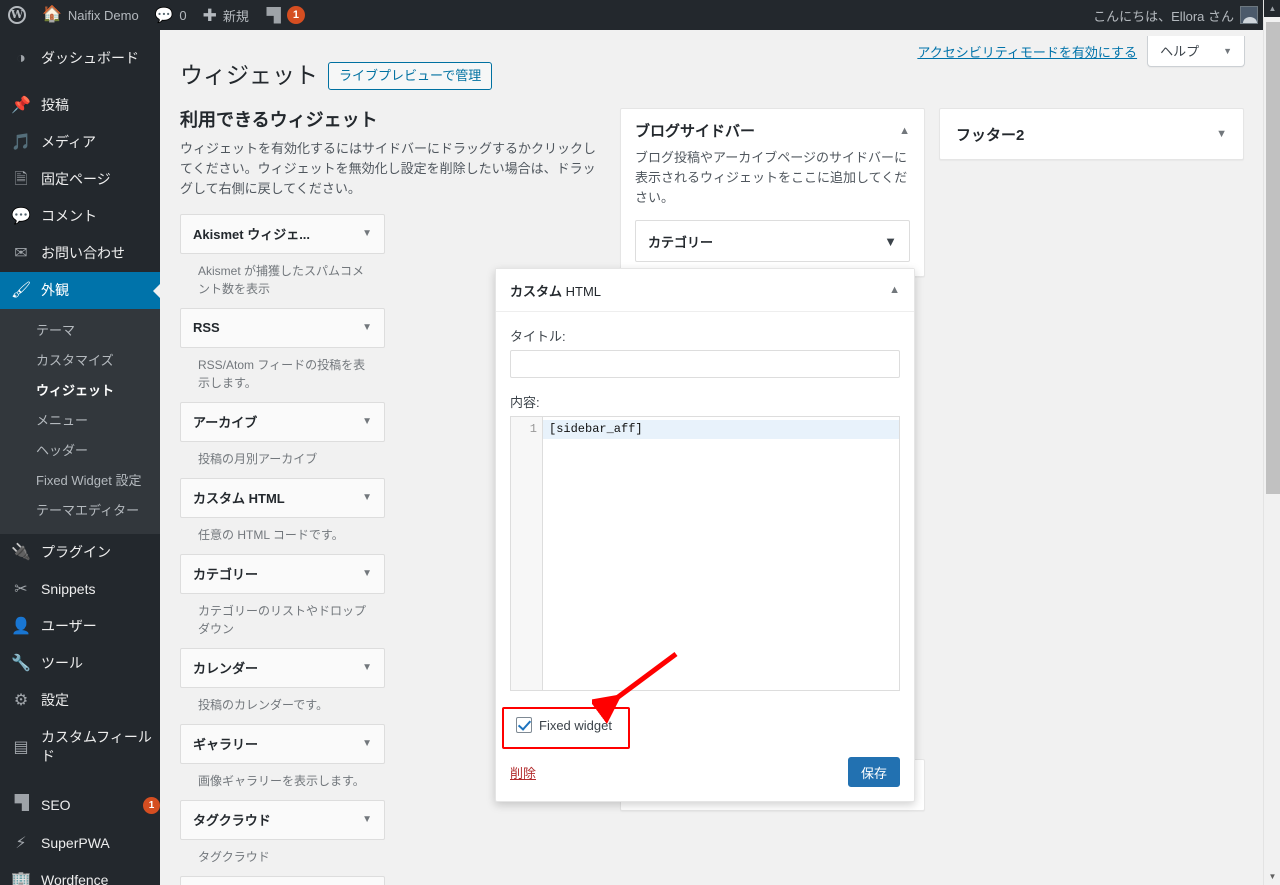 The height and width of the screenshot is (885, 1280). What do you see at coordinates (80, 253) in the screenshot?
I see `sidebar-item-contact: ✉ お問い合わせ` at bounding box center [80, 253].